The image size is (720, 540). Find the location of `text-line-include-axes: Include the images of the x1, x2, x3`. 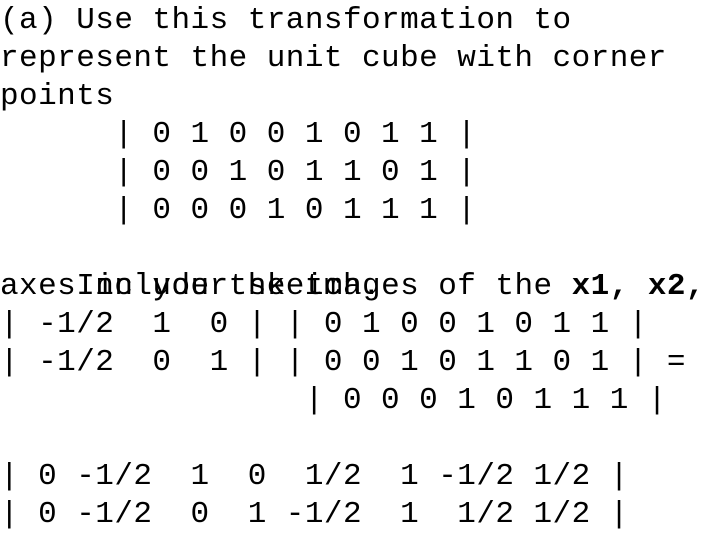

text-line-include-axes: Include the images of the x1, x2, x3 is located at coordinates (360, 267).